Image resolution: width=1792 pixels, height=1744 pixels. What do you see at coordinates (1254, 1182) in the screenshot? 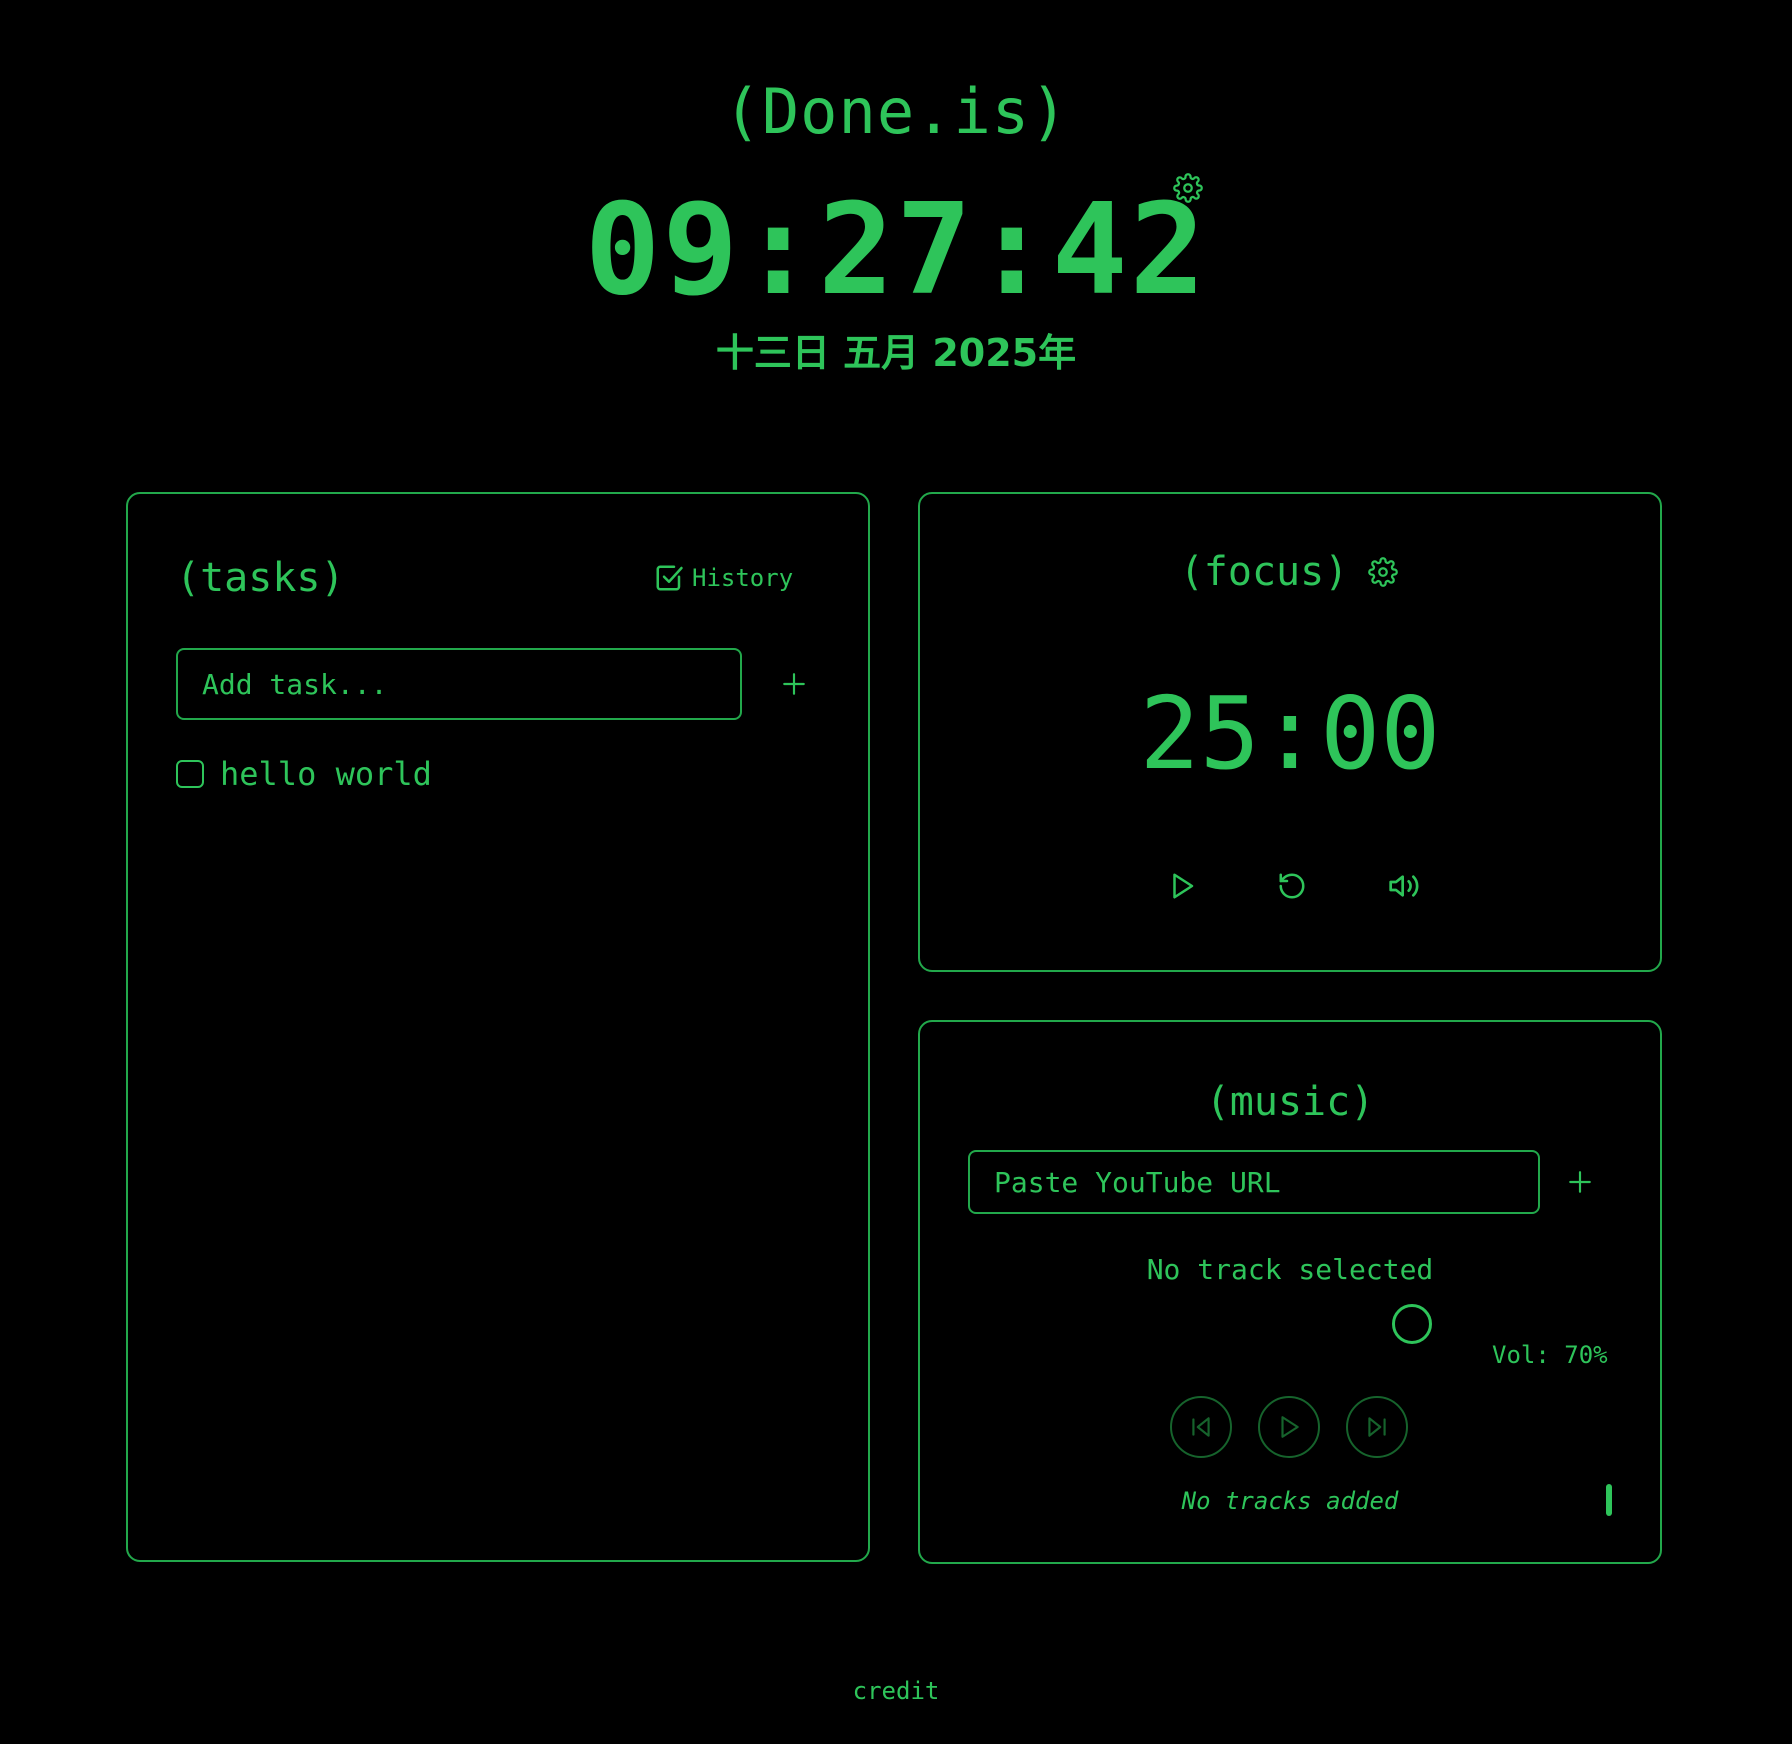
I see `youtube-url-input` at bounding box center [1254, 1182].